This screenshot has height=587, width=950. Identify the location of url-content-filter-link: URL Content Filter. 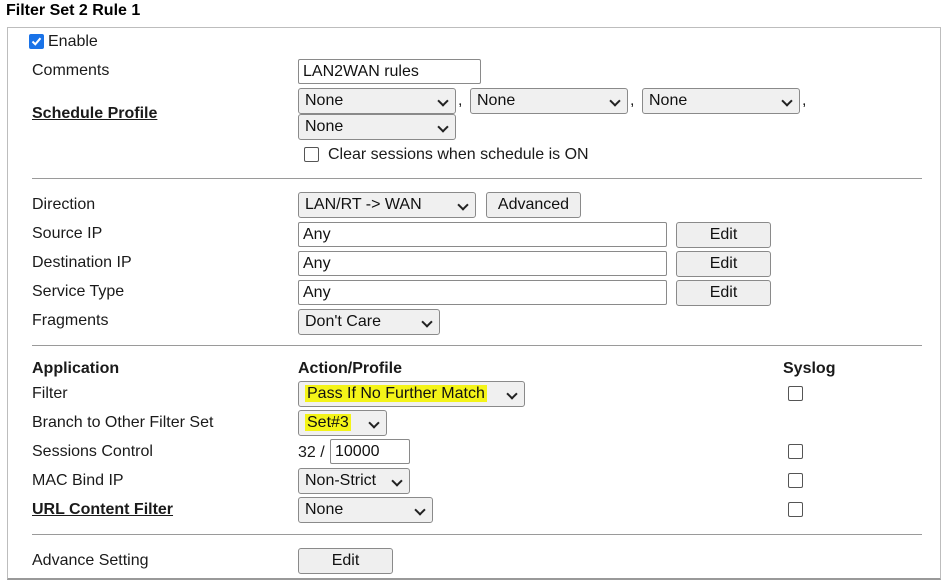
(102, 510).